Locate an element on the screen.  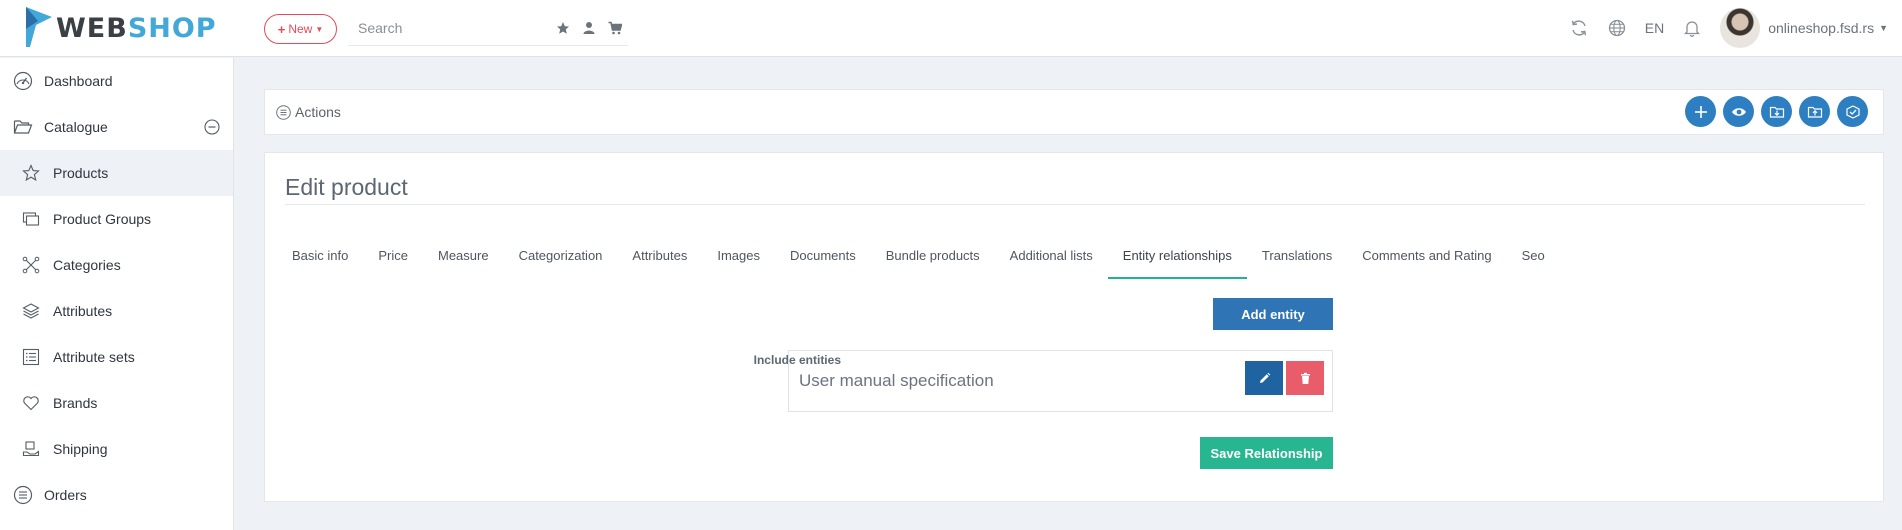
avatar is located at coordinates (1740, 28).